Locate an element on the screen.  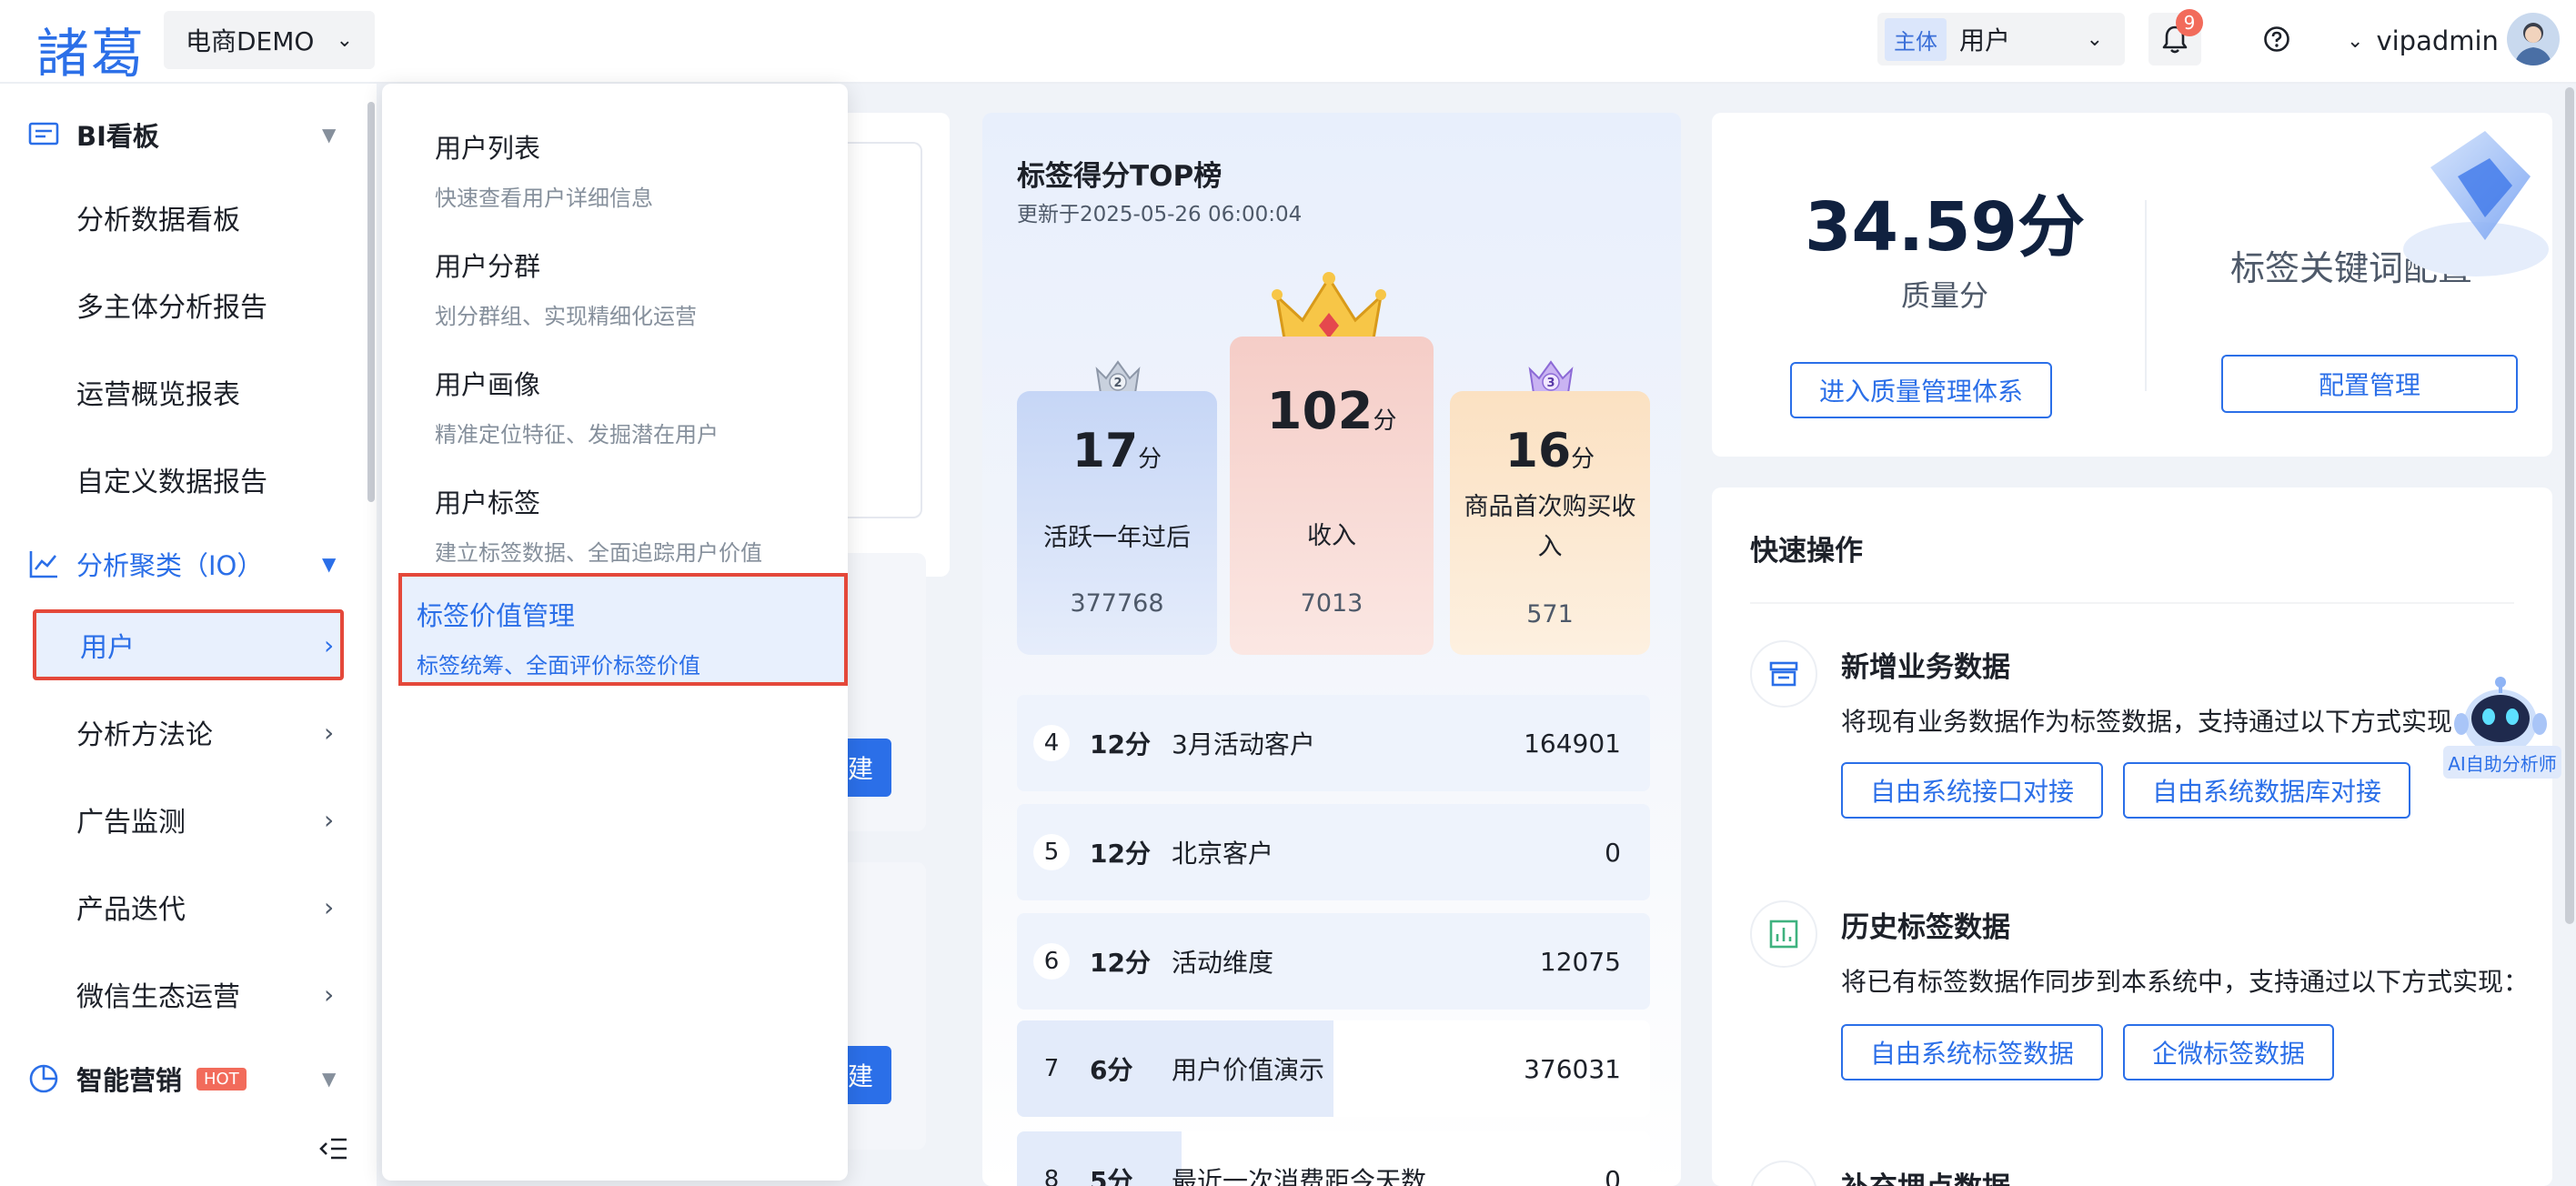
sidebar-item-label: 分析方法论 is located at coordinates (144, 735).